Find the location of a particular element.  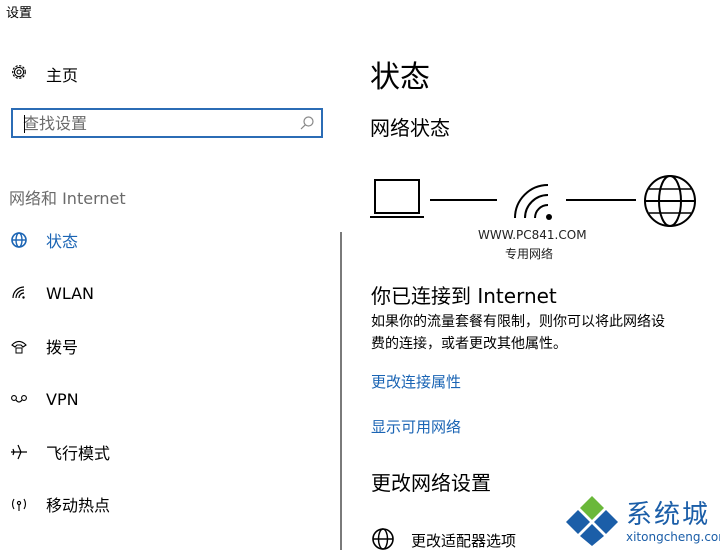

search-box is located at coordinates (167, 123).